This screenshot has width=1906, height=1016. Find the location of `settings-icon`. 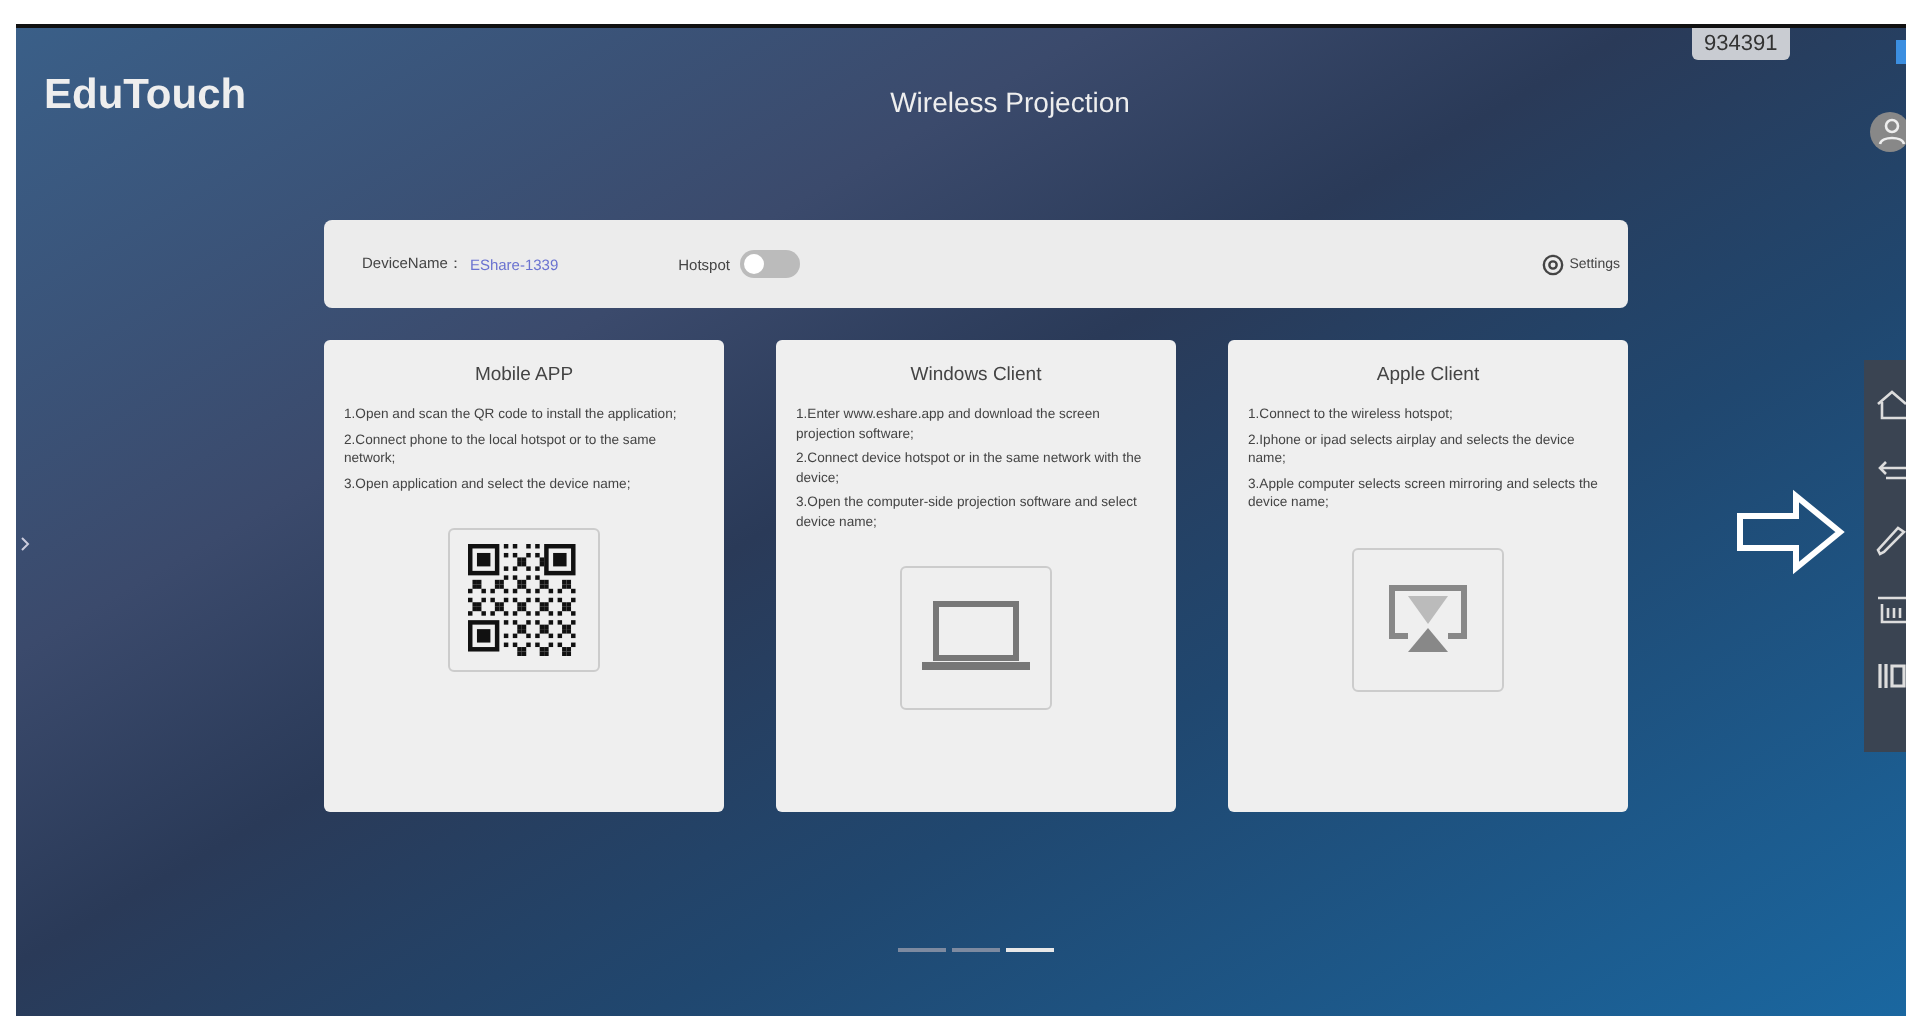

settings-icon is located at coordinates (1552, 264).